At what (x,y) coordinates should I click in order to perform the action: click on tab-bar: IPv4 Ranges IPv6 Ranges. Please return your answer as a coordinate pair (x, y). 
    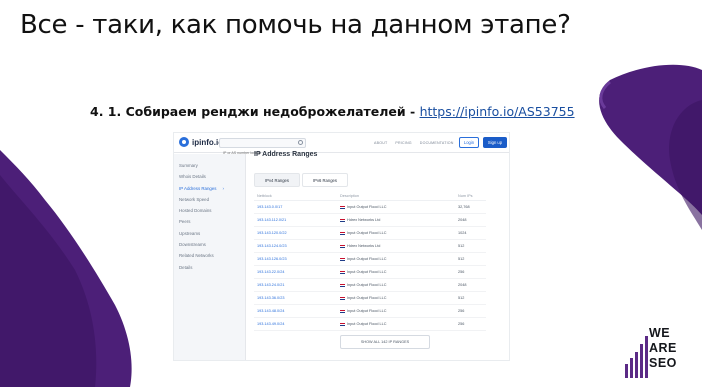
    Looking at the image, I should click on (369, 180).